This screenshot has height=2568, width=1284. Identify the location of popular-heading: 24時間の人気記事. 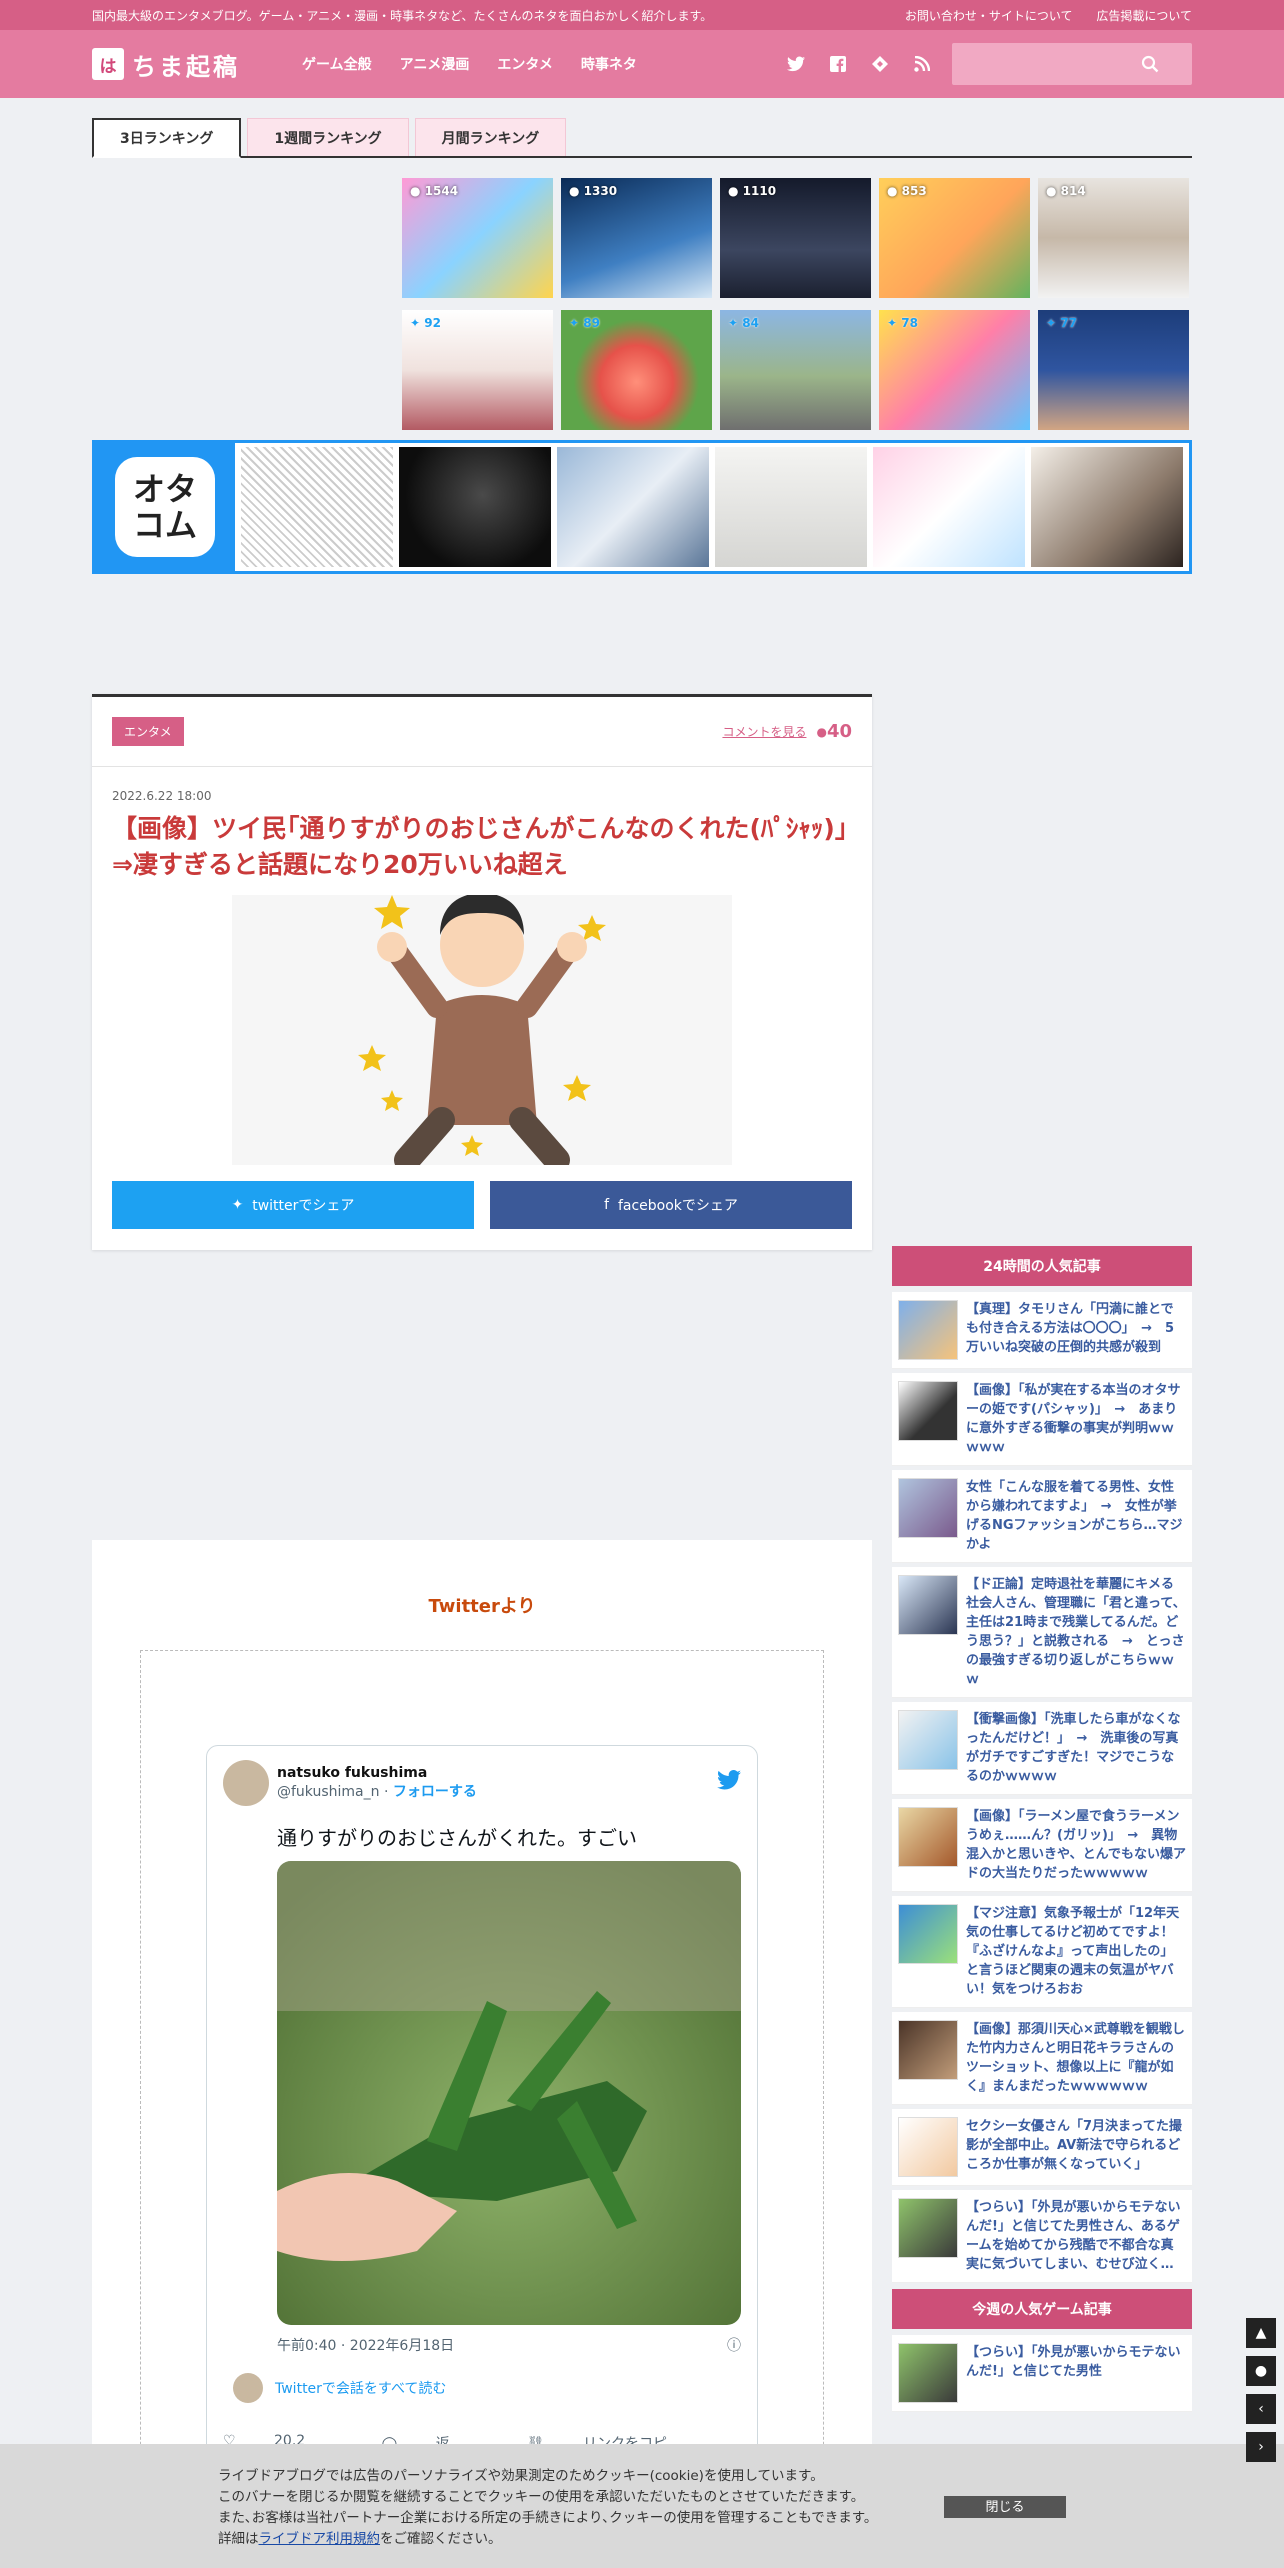
(1042, 1266).